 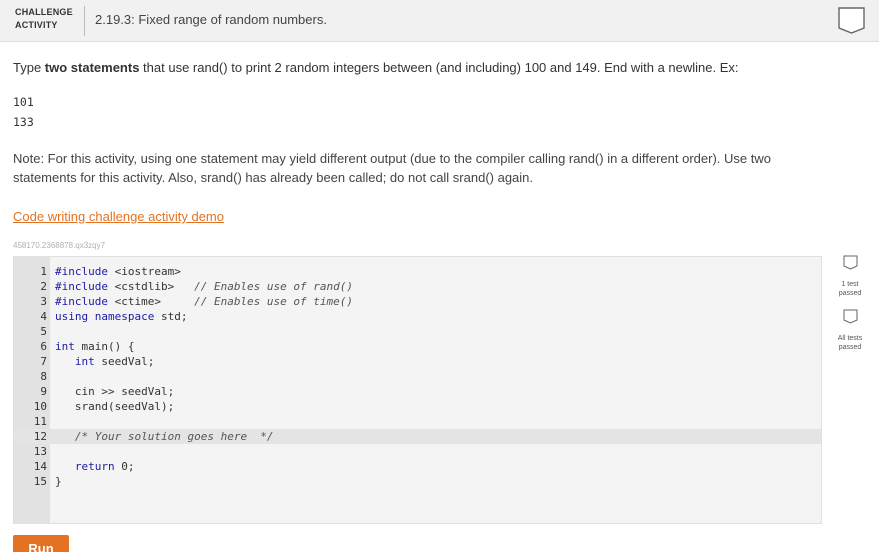 I want to click on all-tests-status-icon, so click(x=850, y=316).